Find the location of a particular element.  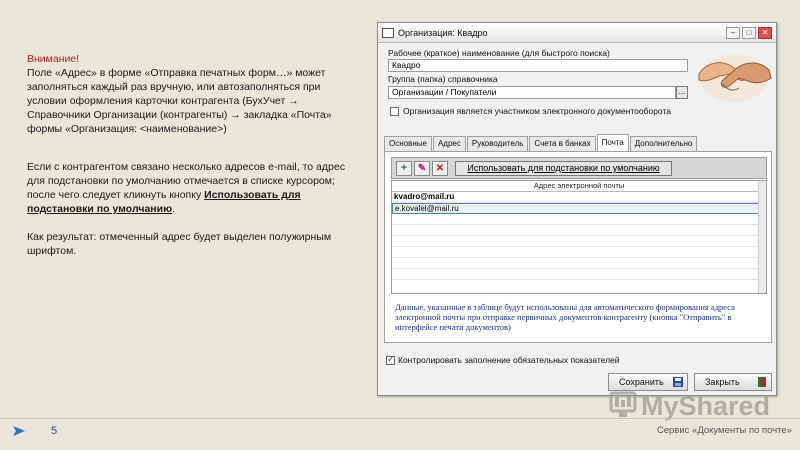

group-label: Группа (папка) справочника is located at coordinates (443, 79).